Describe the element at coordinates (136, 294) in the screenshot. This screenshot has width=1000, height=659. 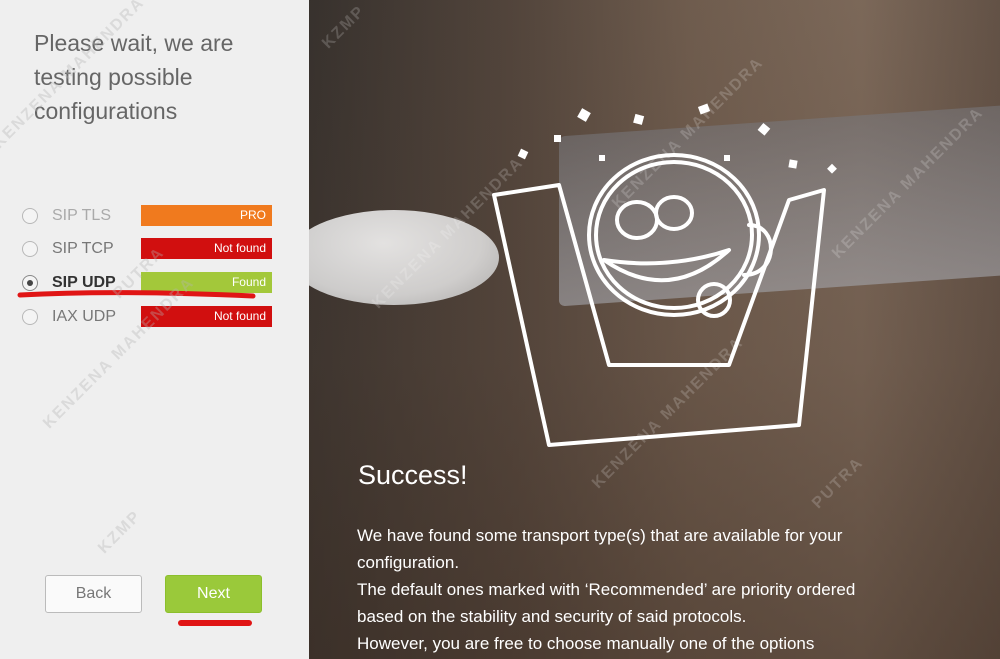
I see `red-underline-annotation` at that location.